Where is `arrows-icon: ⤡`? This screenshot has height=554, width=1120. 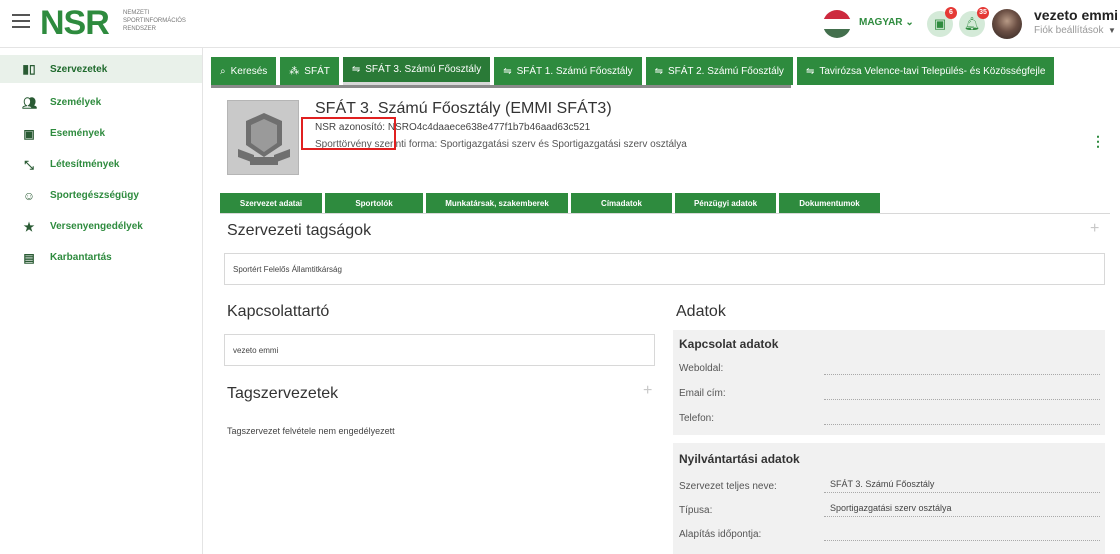
arrows-icon: ⤡ is located at coordinates (29, 164).